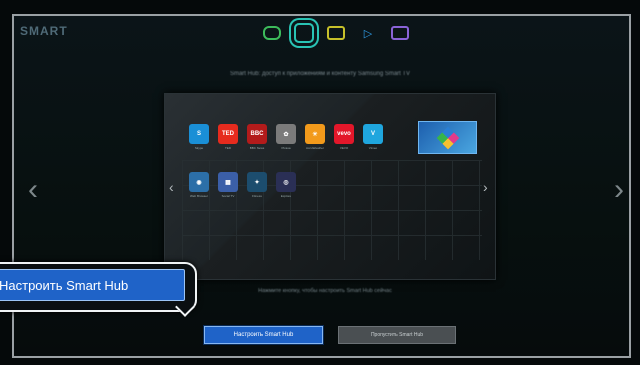 The width and height of the screenshot is (640, 365). I want to click on app-label: AccuWeather, so click(315, 148).